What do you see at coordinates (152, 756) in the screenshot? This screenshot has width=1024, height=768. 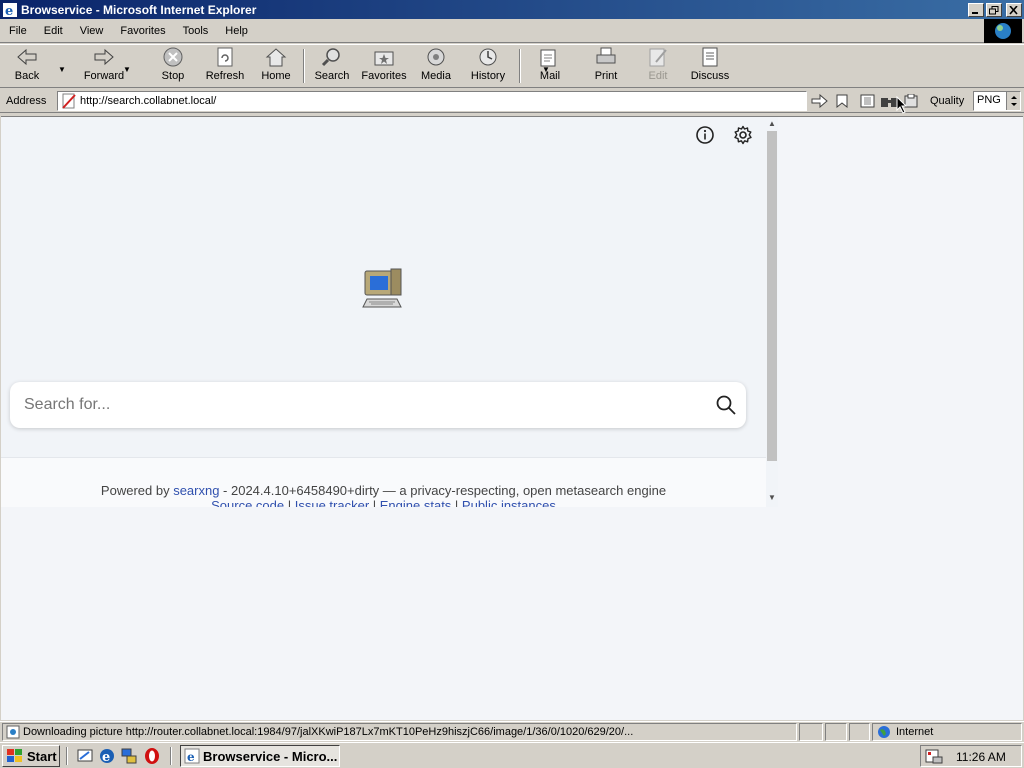 I see `opera-icon` at bounding box center [152, 756].